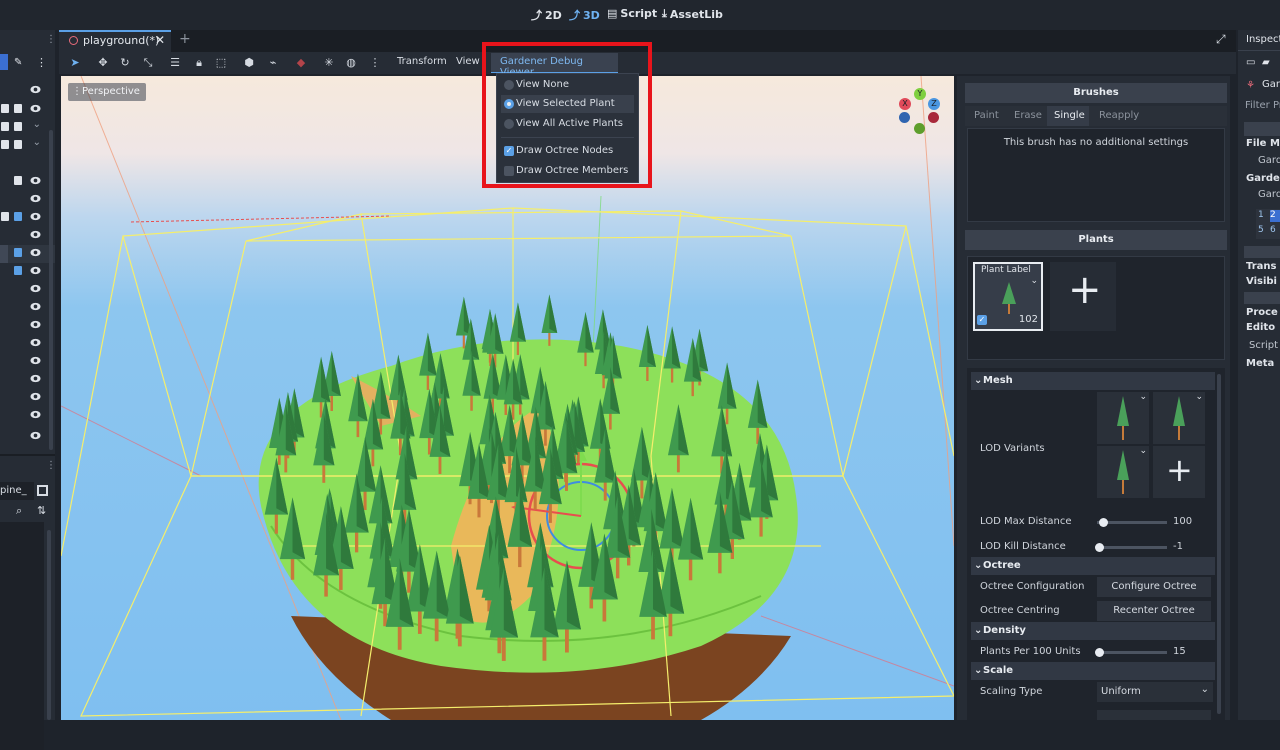  What do you see at coordinates (934, 104) in the screenshot?
I see `gizmo-z-axis: Z` at bounding box center [934, 104].